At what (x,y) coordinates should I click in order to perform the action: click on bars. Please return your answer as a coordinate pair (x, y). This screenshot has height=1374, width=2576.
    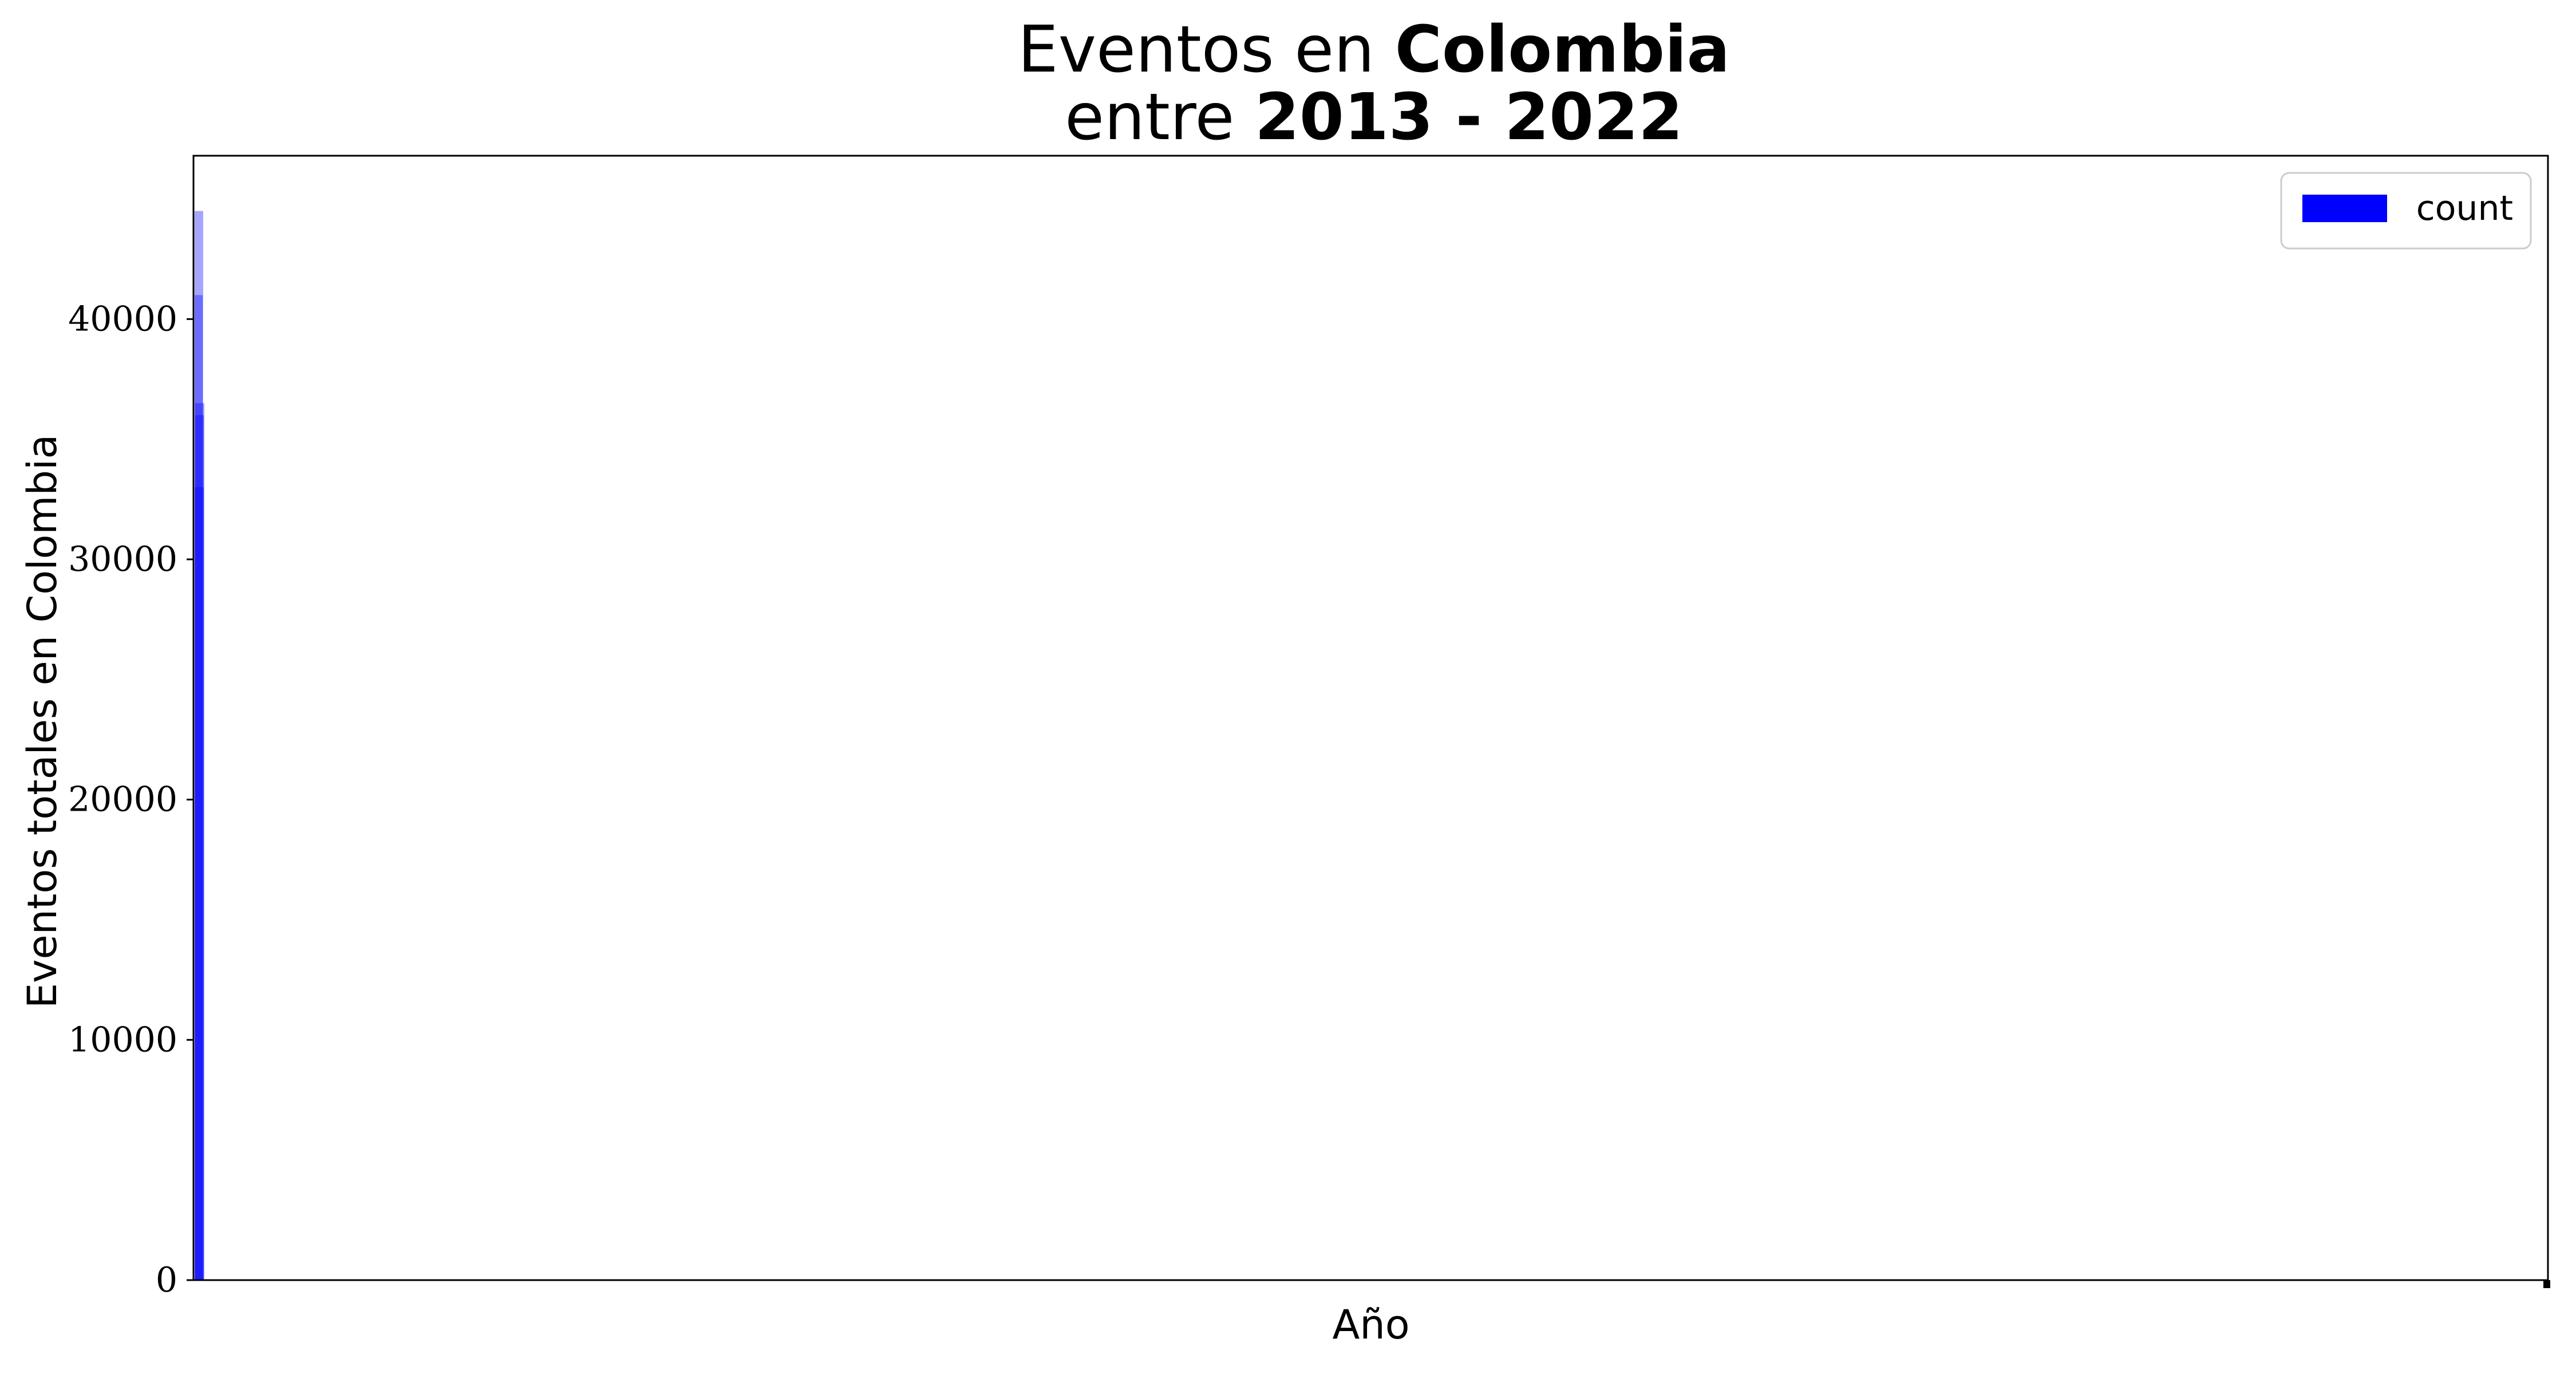
    Looking at the image, I should click on (199, 746).